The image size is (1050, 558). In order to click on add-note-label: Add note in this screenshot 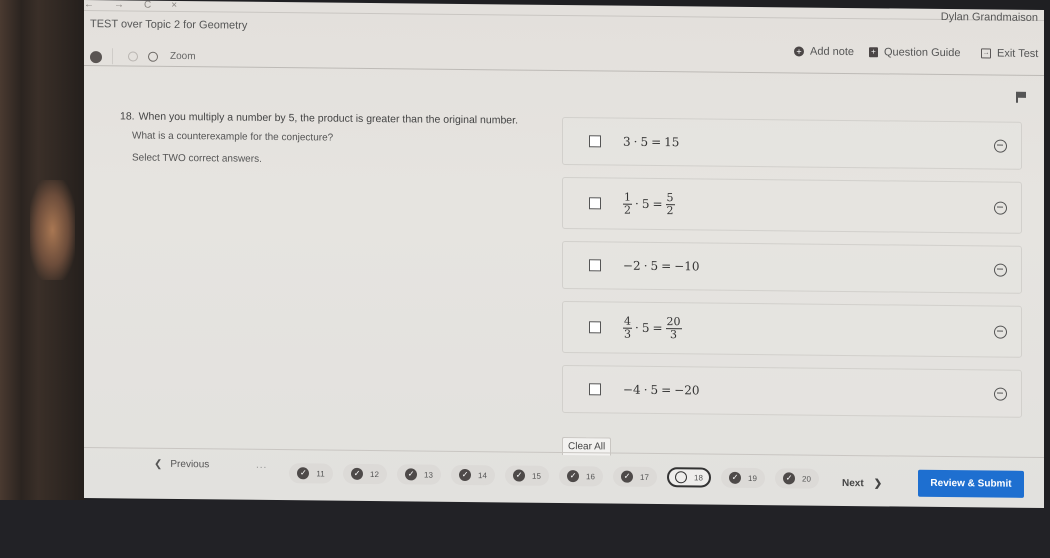, I will do `click(832, 52)`.